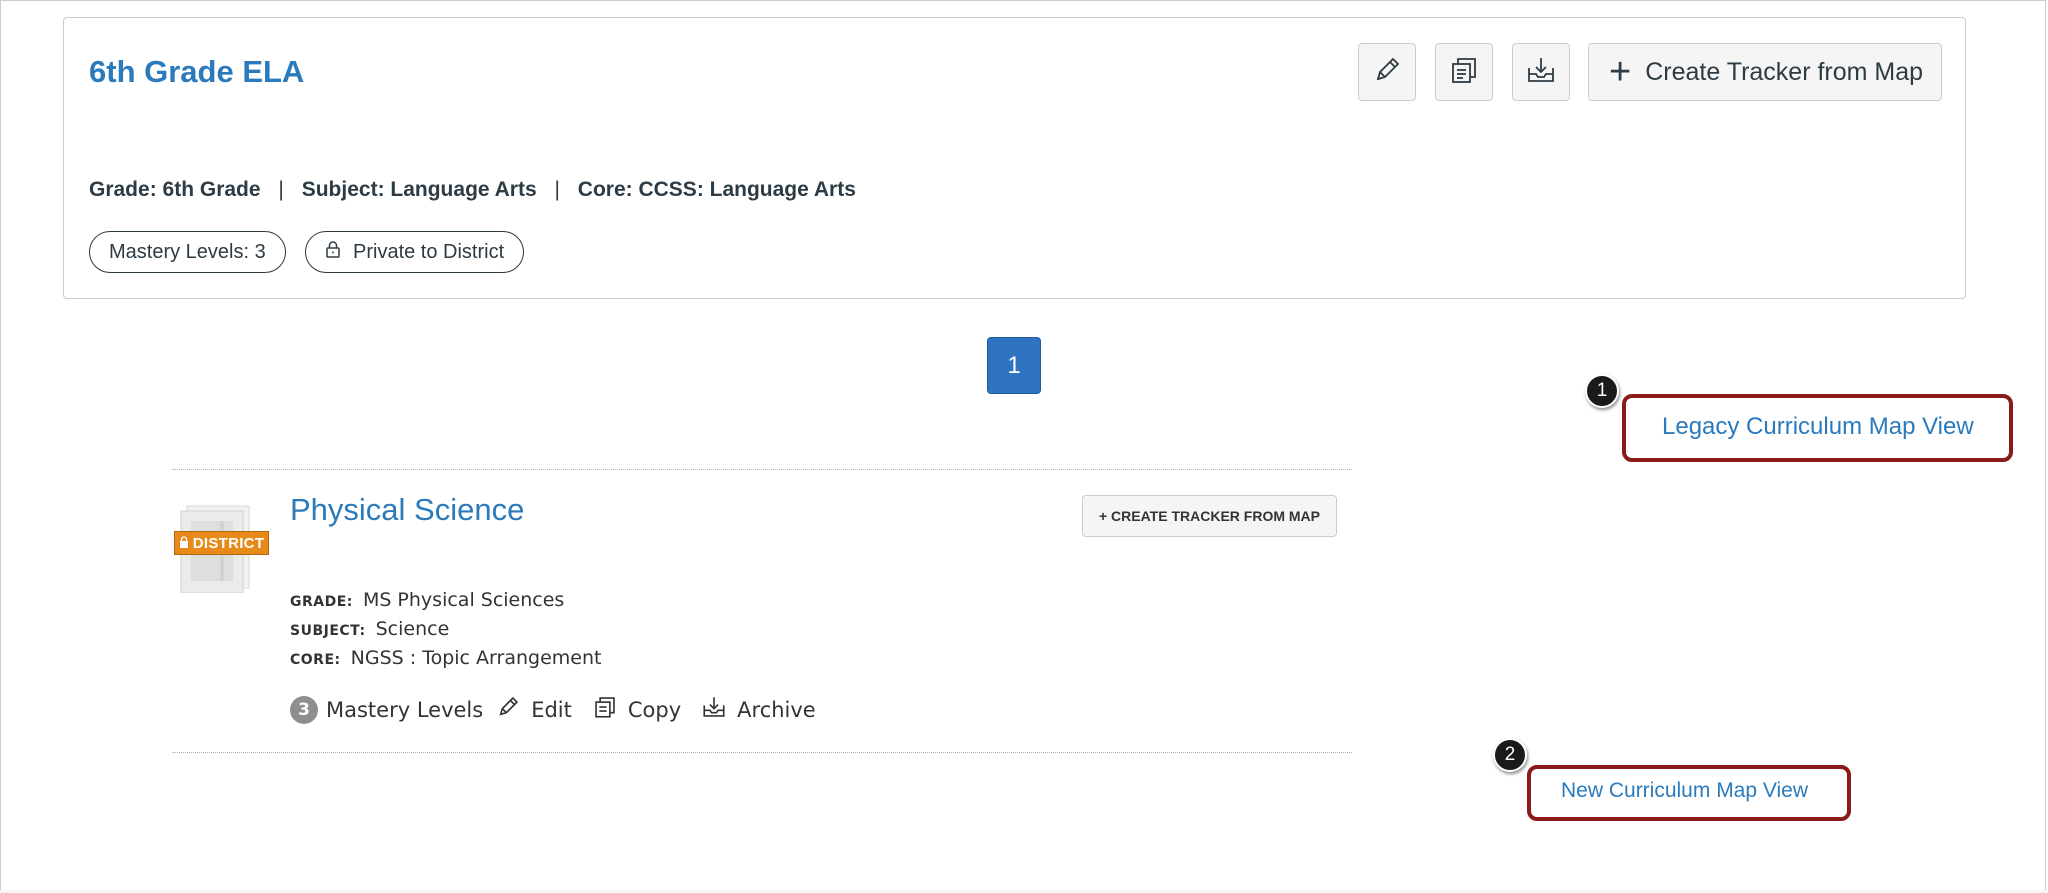  I want to click on grade-detail: GRADE: MS Physical Sciences, so click(427, 600).